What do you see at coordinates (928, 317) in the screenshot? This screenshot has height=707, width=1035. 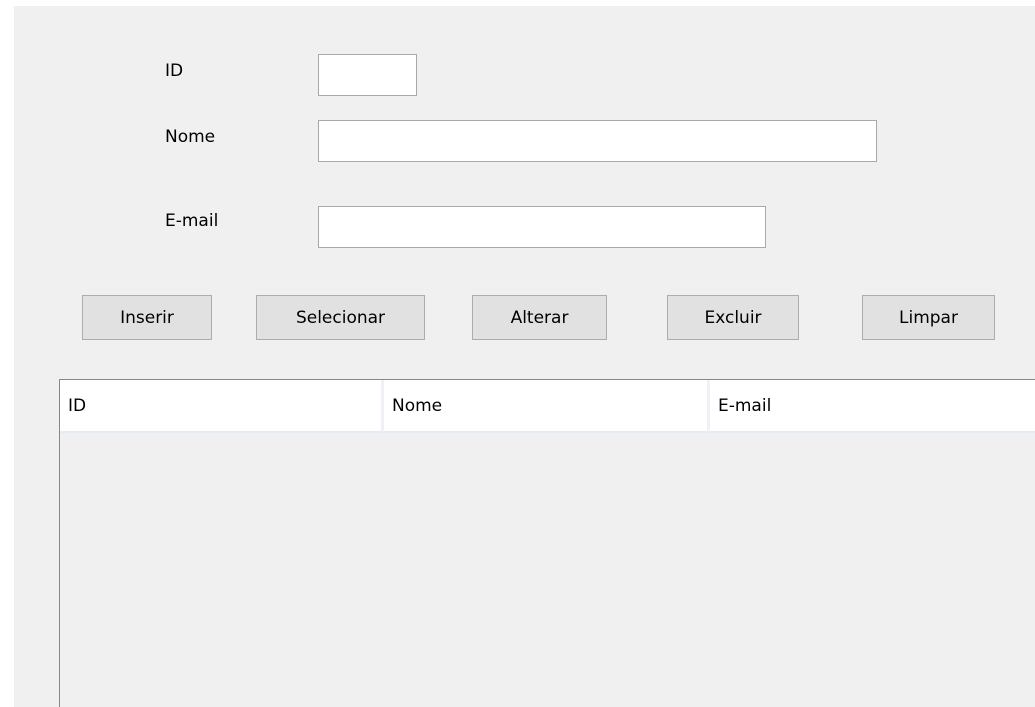 I see `limpar-button: Limpar` at bounding box center [928, 317].